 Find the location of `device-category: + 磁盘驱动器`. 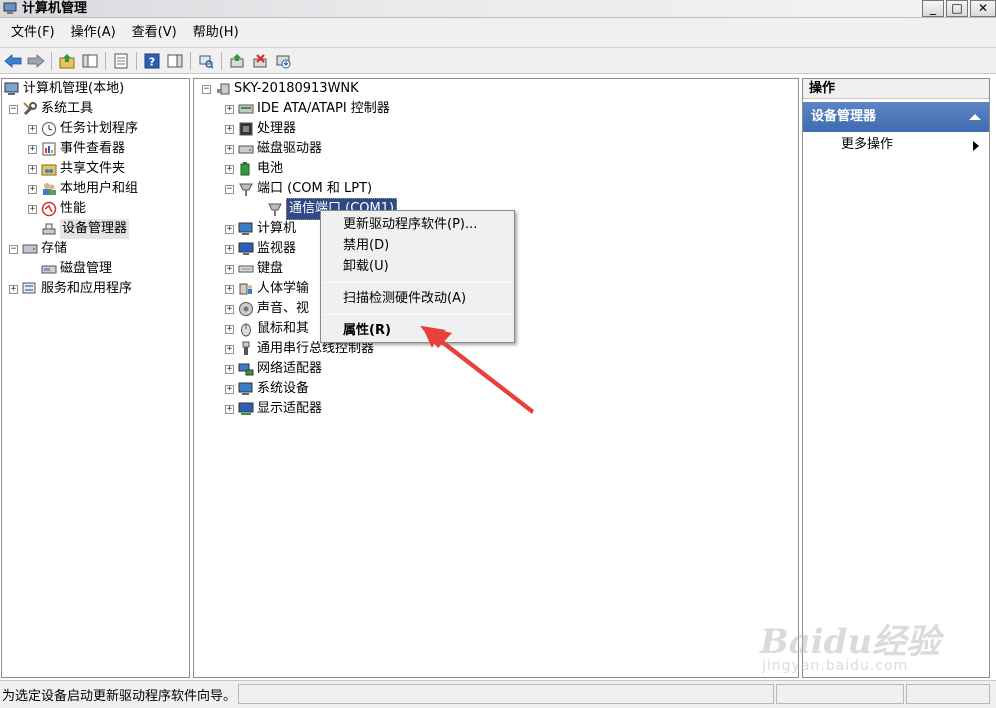

device-category: + 磁盘驱动器 is located at coordinates (496, 149).